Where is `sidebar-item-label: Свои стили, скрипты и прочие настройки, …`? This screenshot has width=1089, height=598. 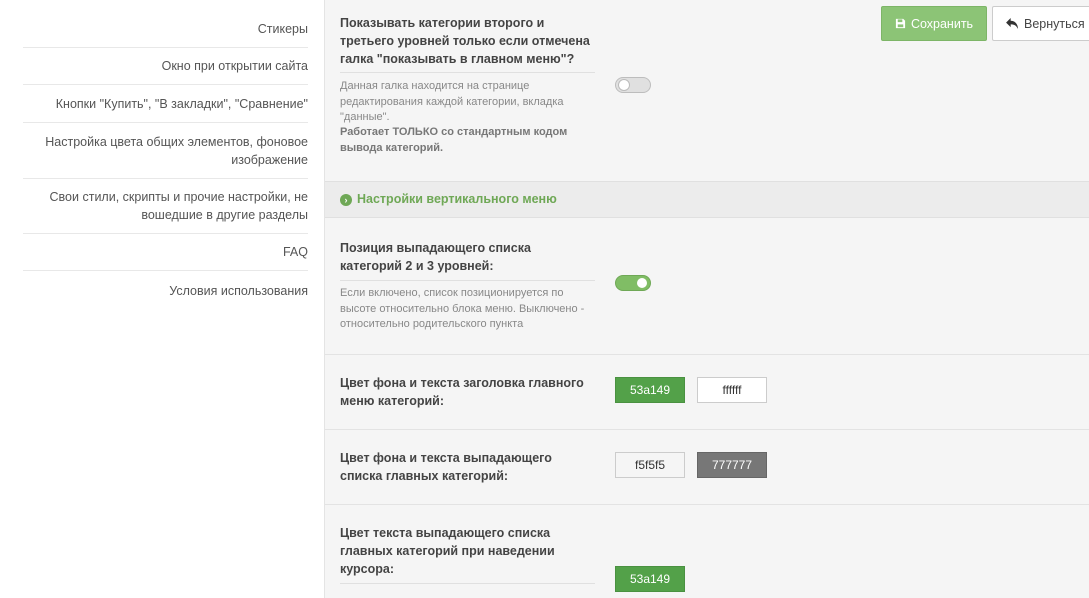
sidebar-item-label: Свои стили, скрипты и прочие настройки, … is located at coordinates (178, 206).